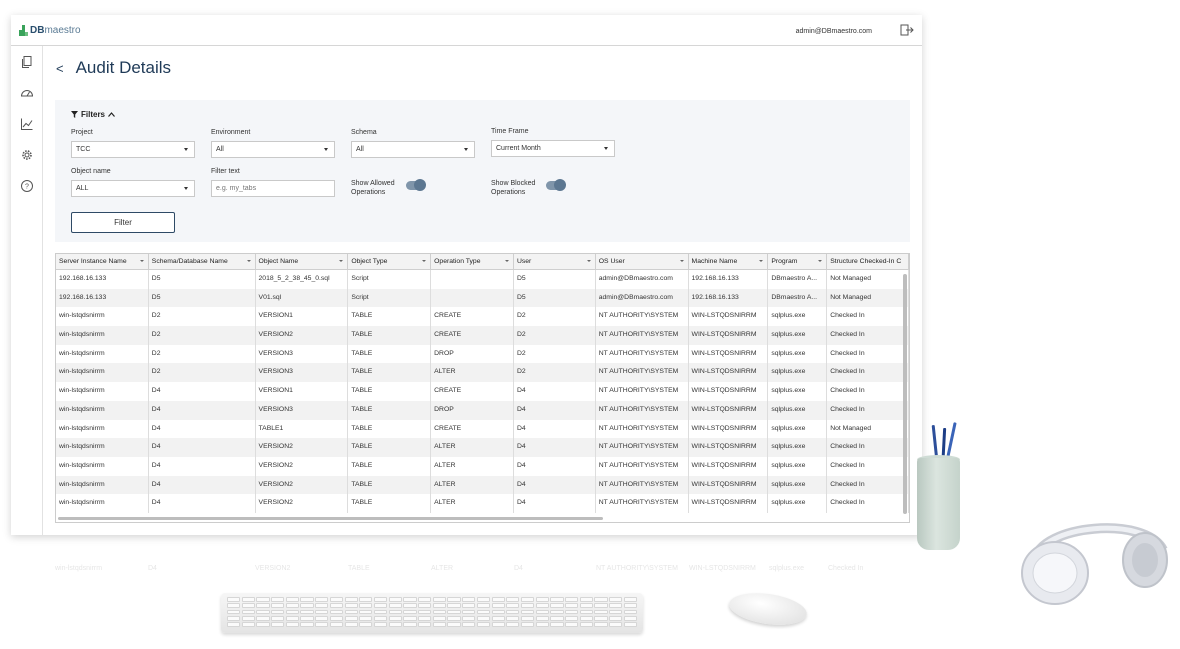  I want to click on time-frame-label: Time Frame, so click(510, 131).